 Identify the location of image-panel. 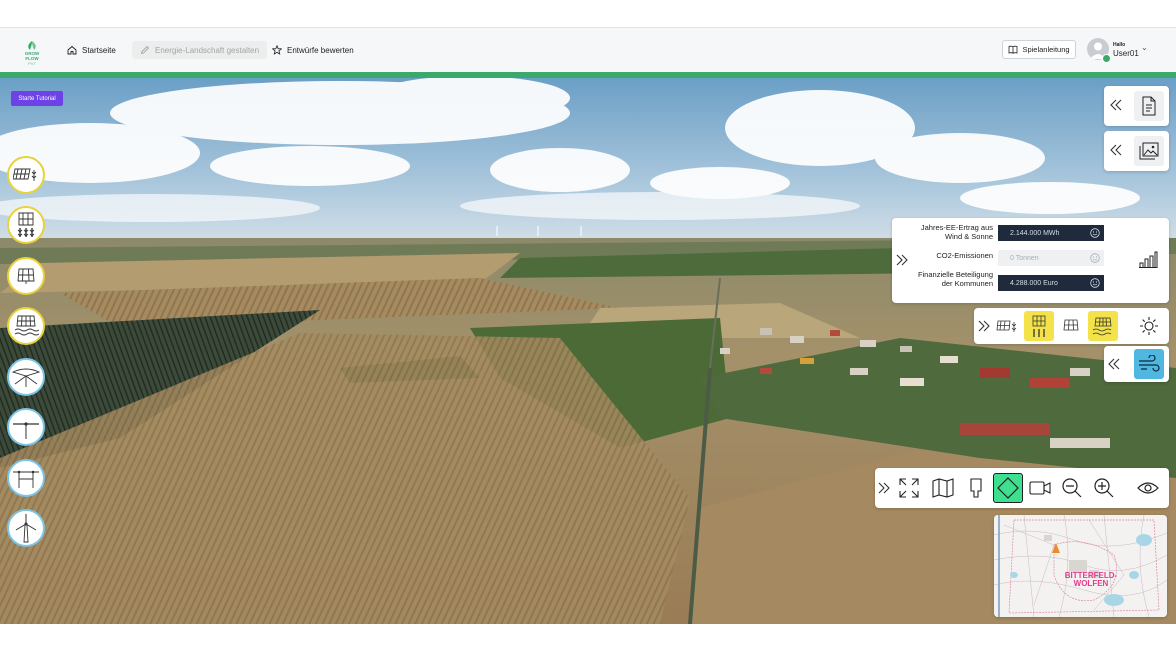
(1136, 151).